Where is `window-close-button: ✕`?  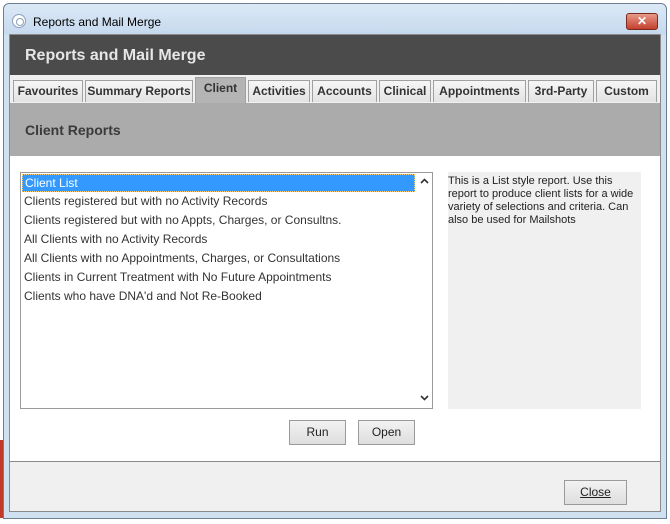 window-close-button: ✕ is located at coordinates (642, 21).